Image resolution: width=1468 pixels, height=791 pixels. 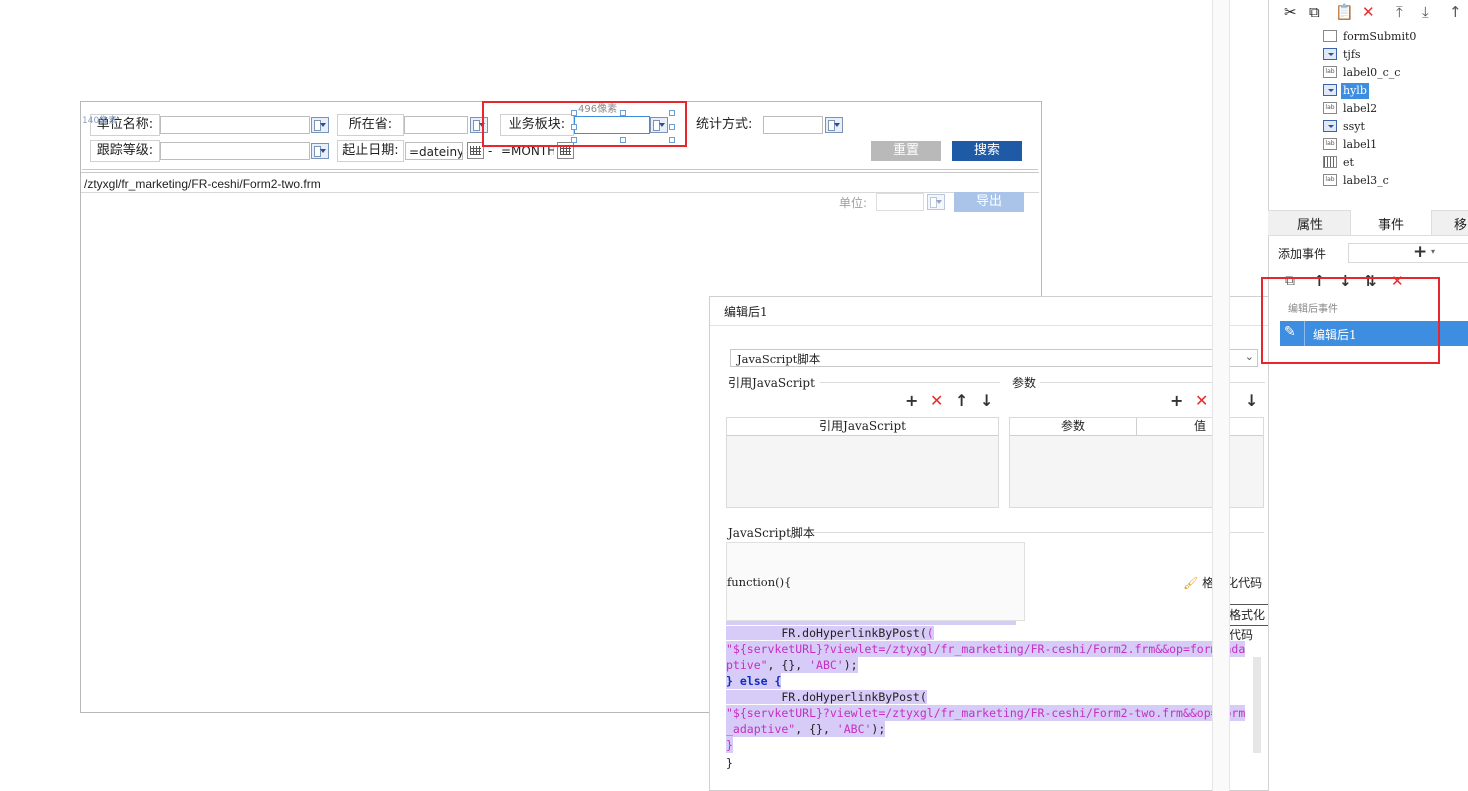 What do you see at coordinates (100, 121) in the screenshot?
I see `left-offset-hint: 140像素` at bounding box center [100, 121].